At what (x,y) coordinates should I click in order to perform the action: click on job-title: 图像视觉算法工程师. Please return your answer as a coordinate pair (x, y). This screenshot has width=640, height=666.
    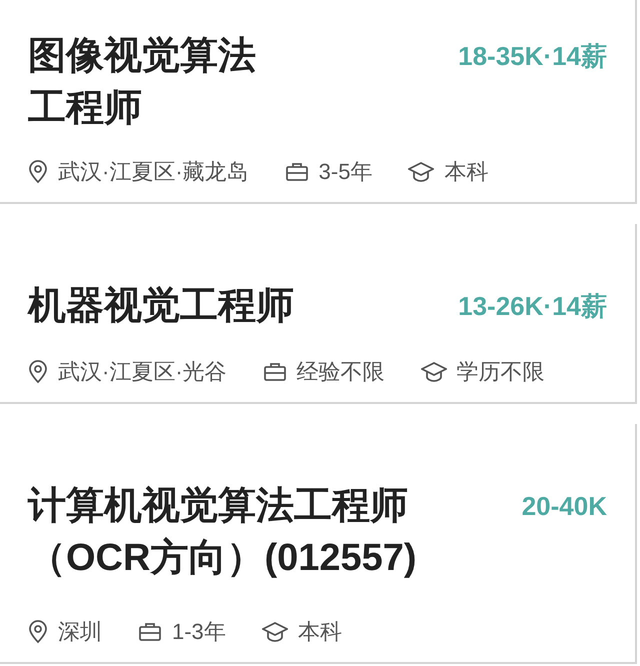
    Looking at the image, I should click on (142, 82).